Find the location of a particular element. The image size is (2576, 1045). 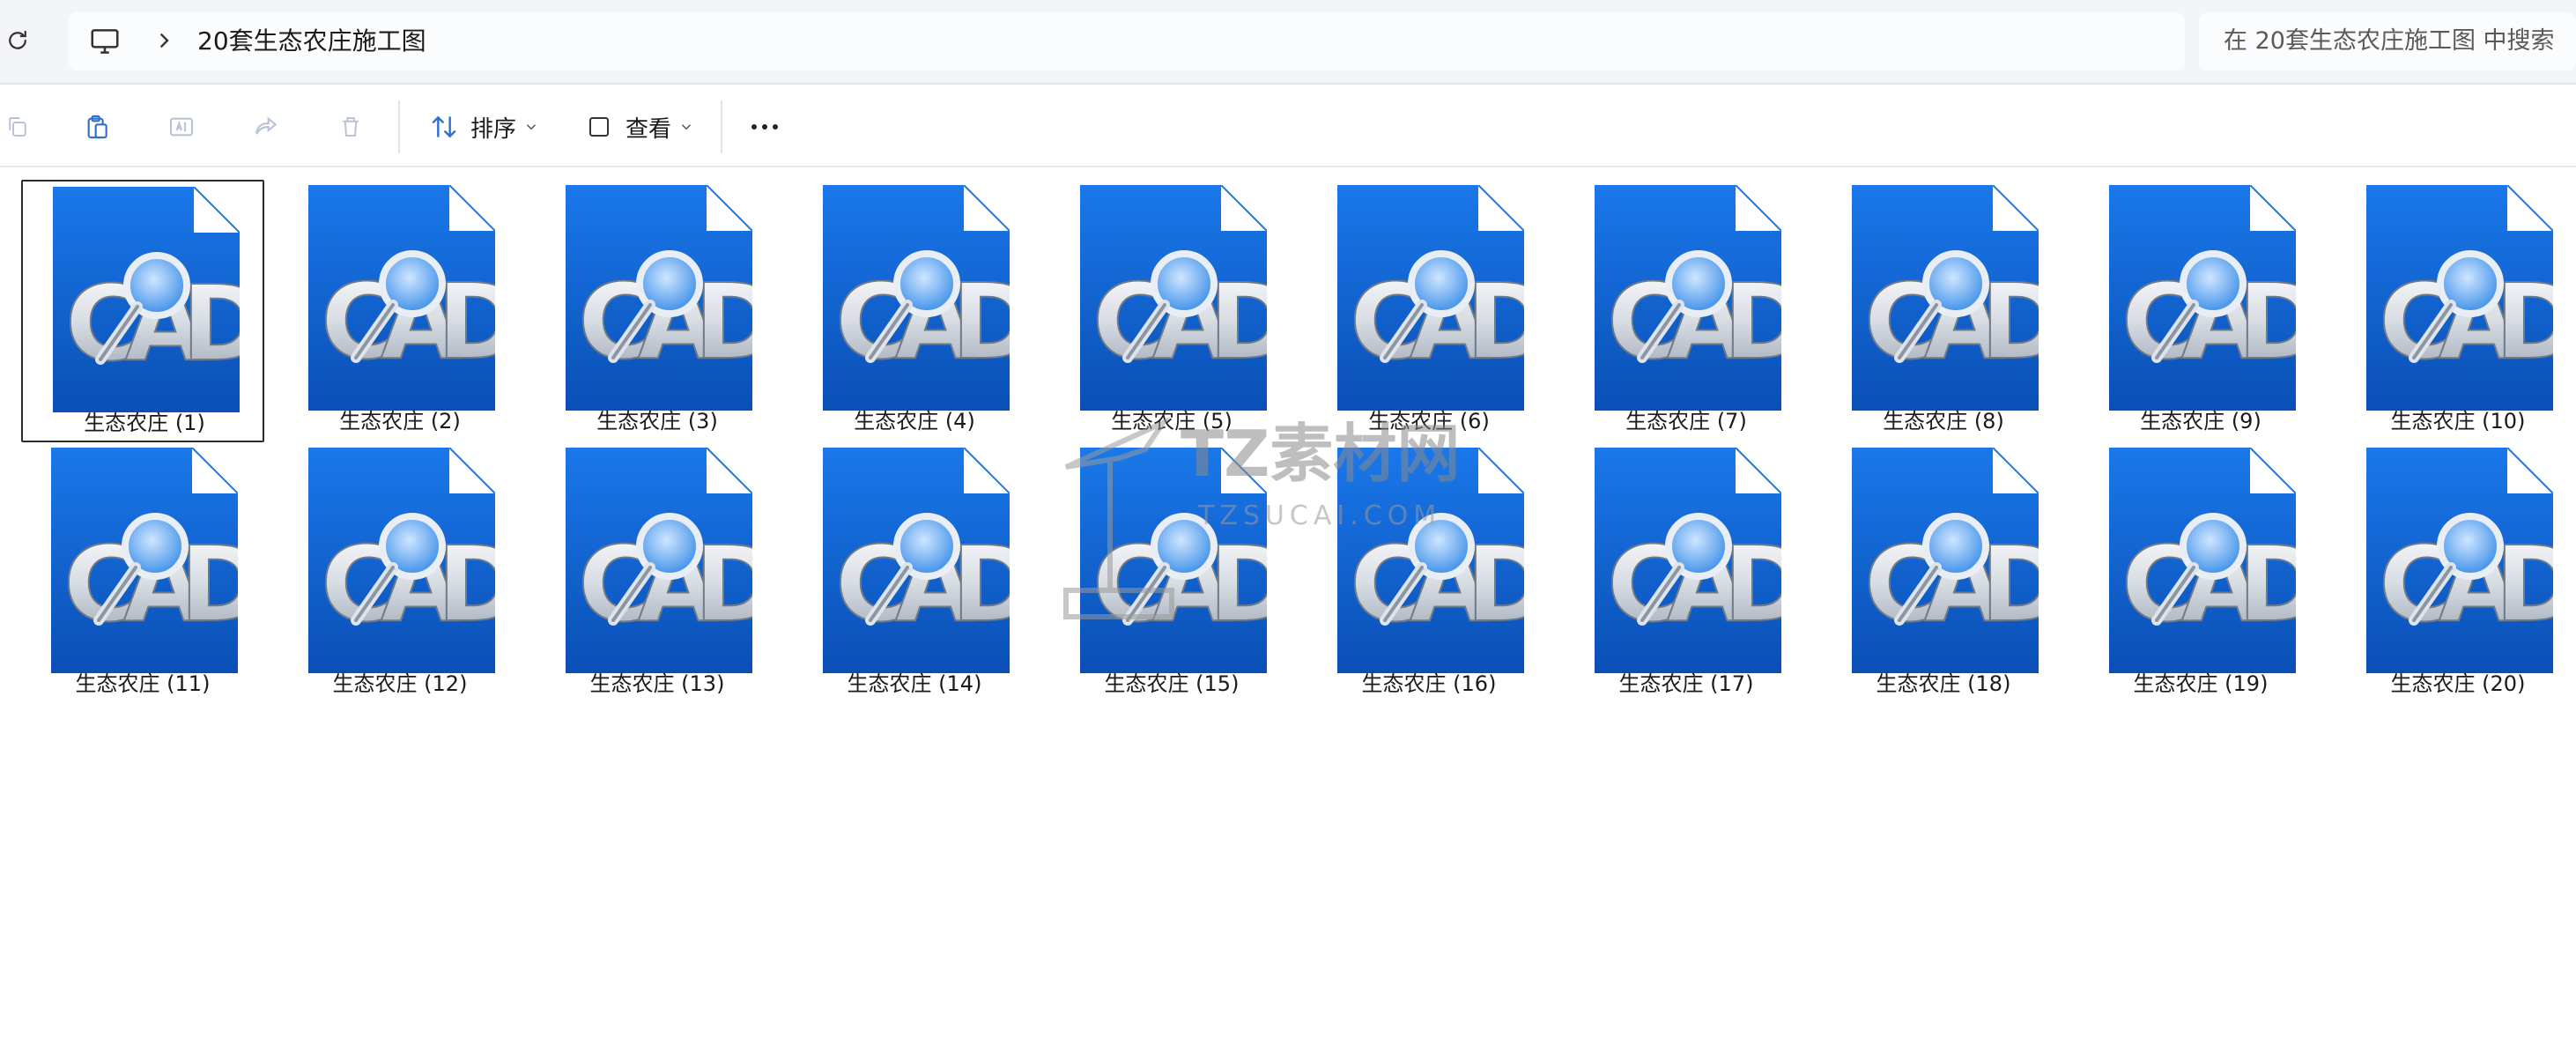

sort-icon is located at coordinates (444, 127).